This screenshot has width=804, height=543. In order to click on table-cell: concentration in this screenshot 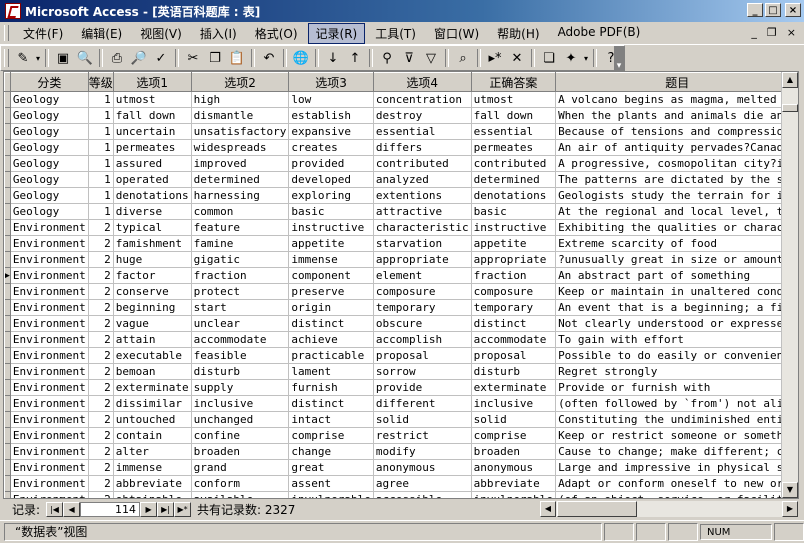, I will do `click(422, 99)`.